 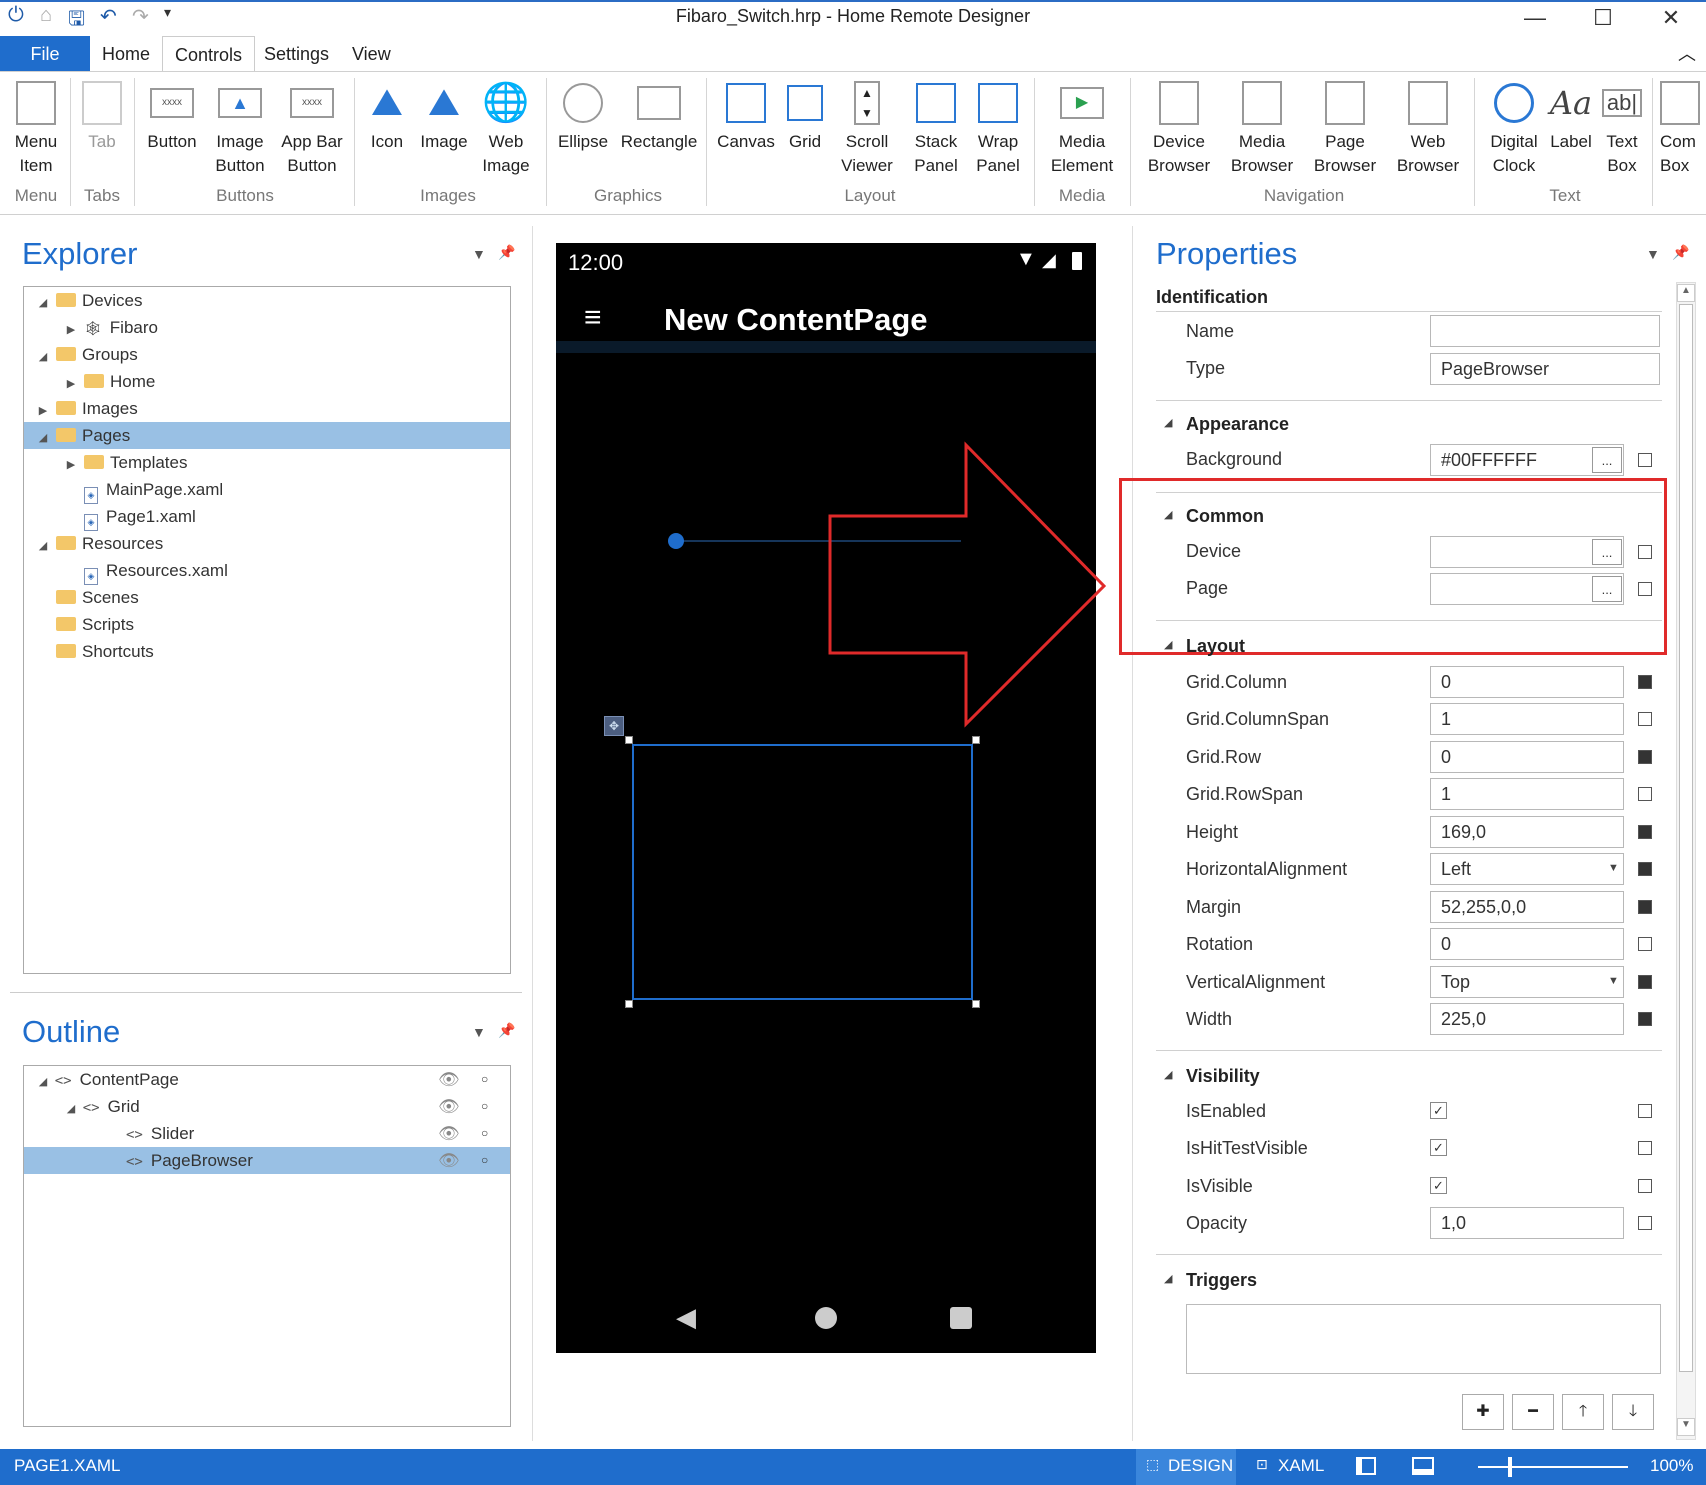 What do you see at coordinates (444, 117) in the screenshot?
I see `image-button: ⛰ Image` at bounding box center [444, 117].